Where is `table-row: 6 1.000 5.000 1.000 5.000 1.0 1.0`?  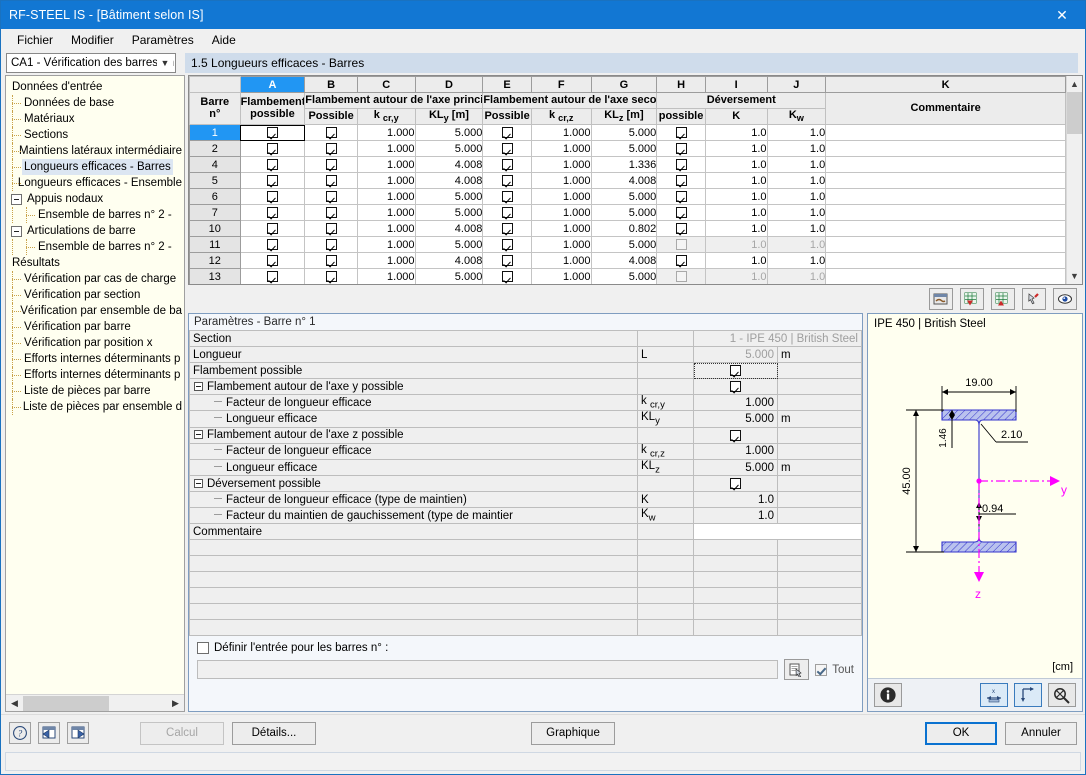
table-row: 6 1.000 5.000 1.000 5.000 1.0 1.0 is located at coordinates (627, 196).